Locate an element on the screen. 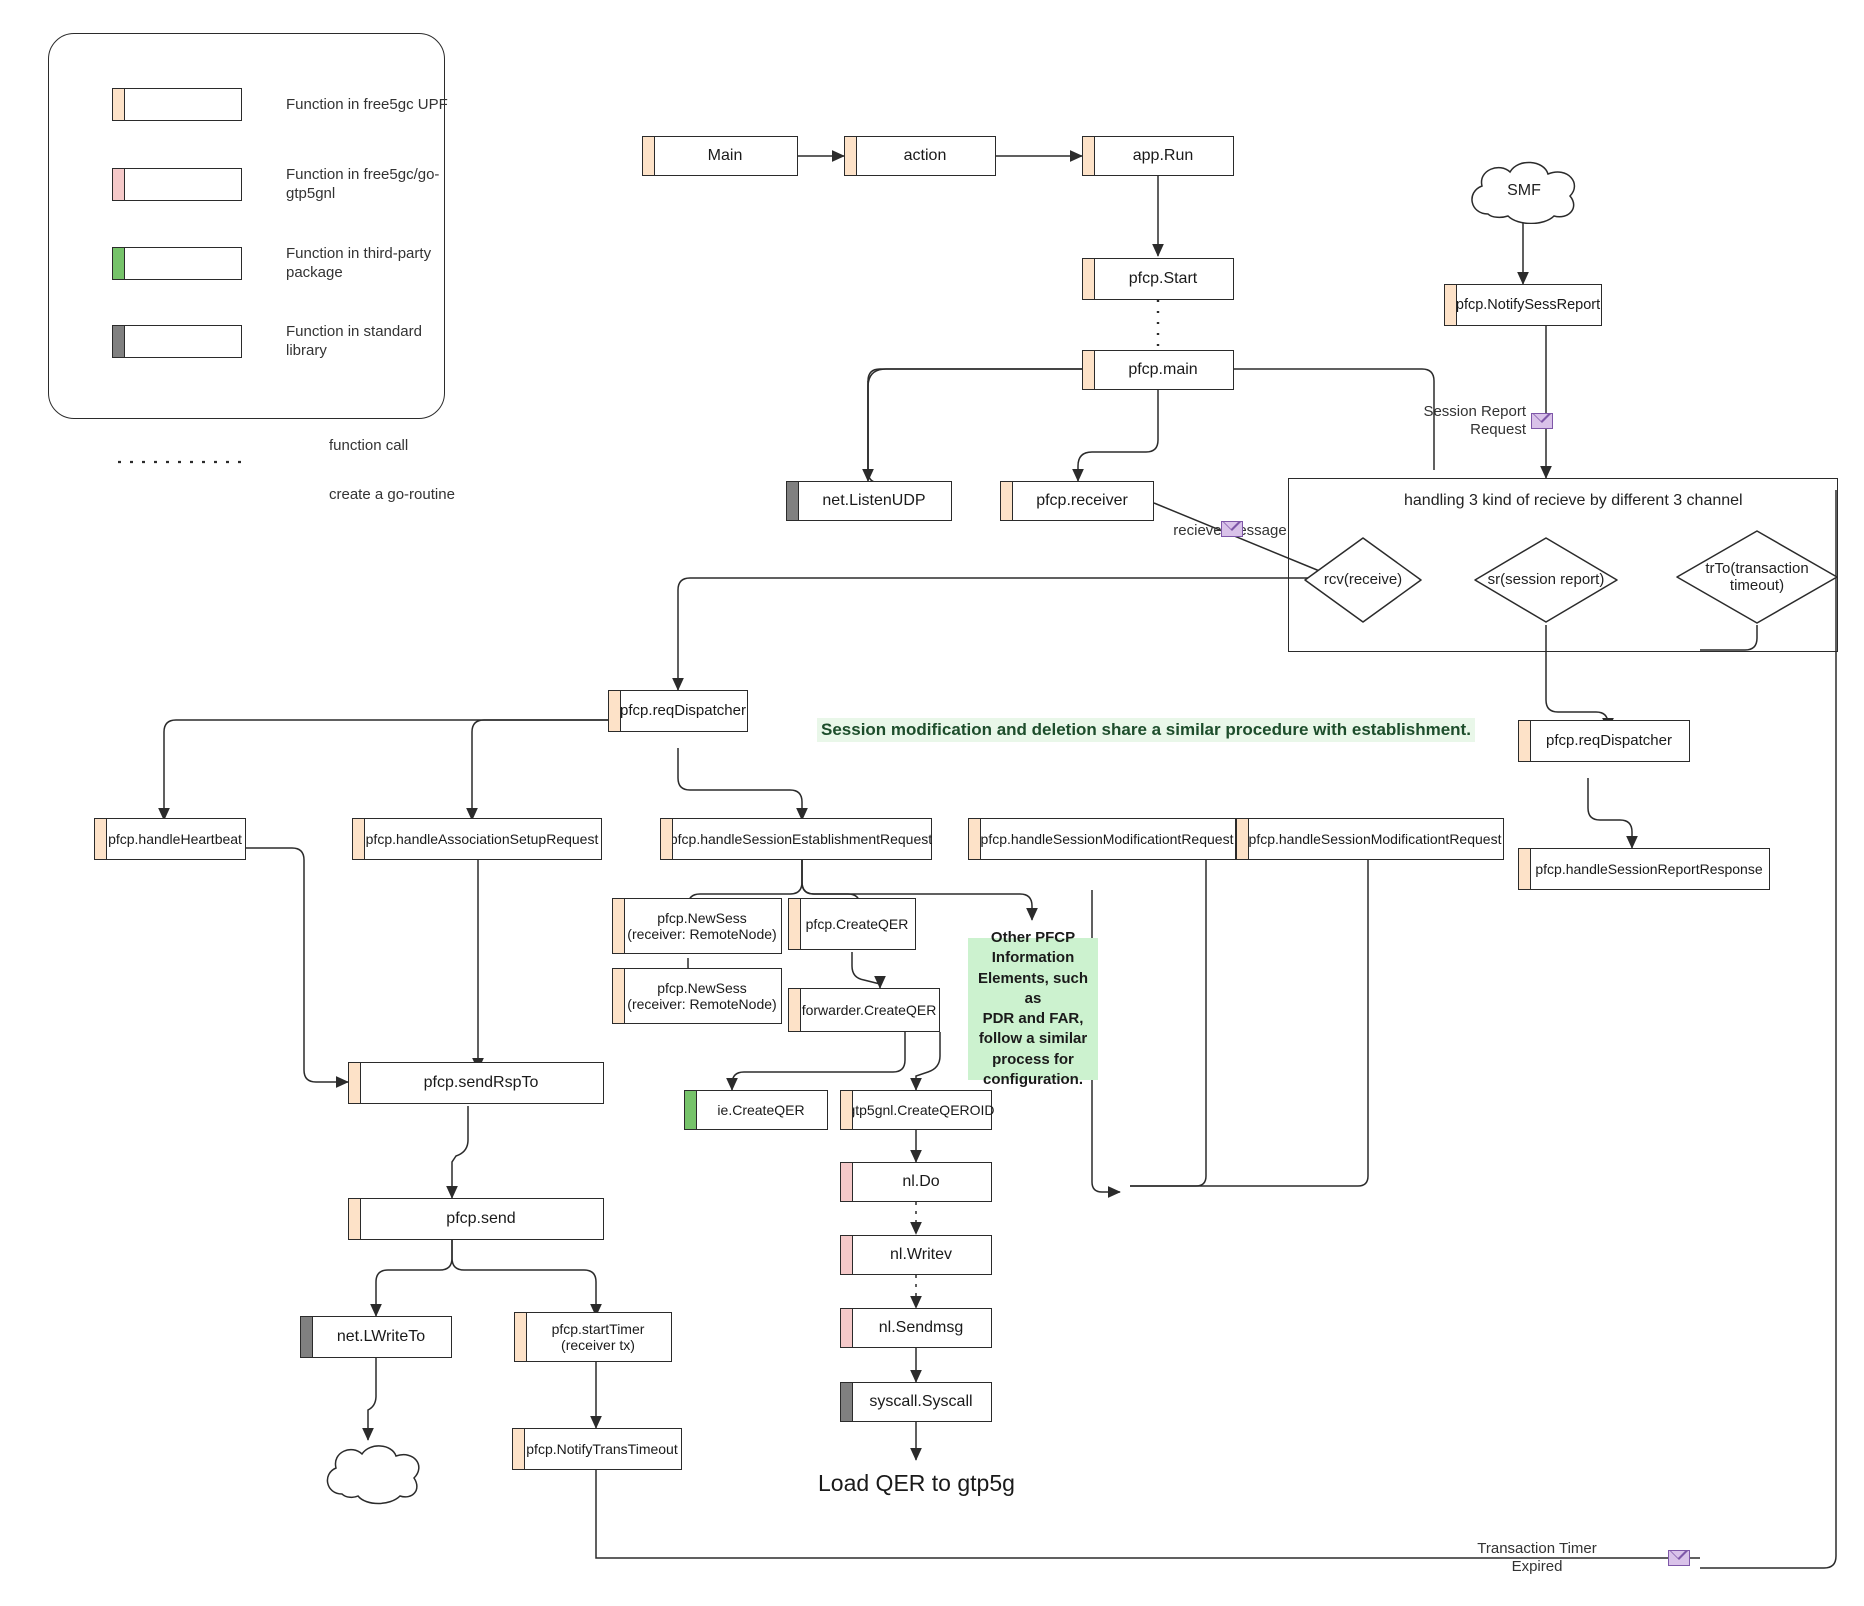  node-label: syscall.Syscall is located at coordinates (921, 1401).